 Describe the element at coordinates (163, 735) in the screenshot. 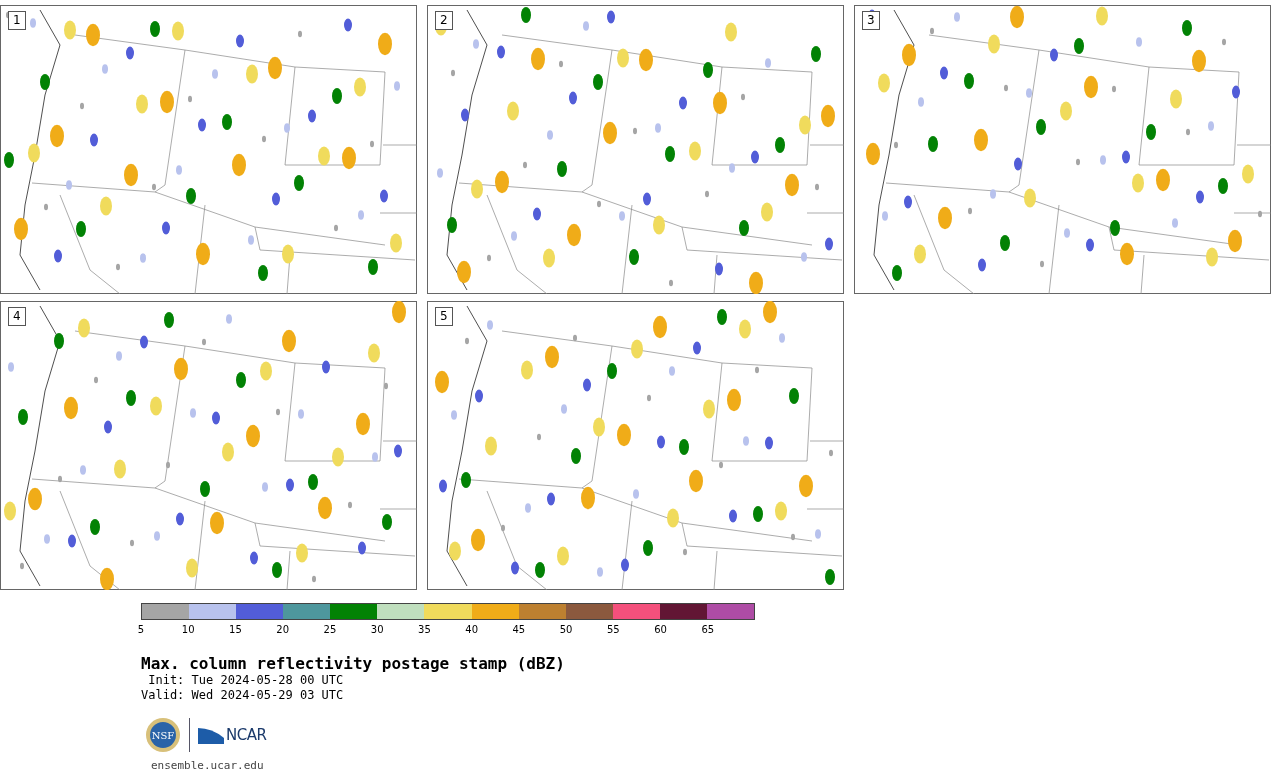

I see `nsf-logo: NSF` at that location.